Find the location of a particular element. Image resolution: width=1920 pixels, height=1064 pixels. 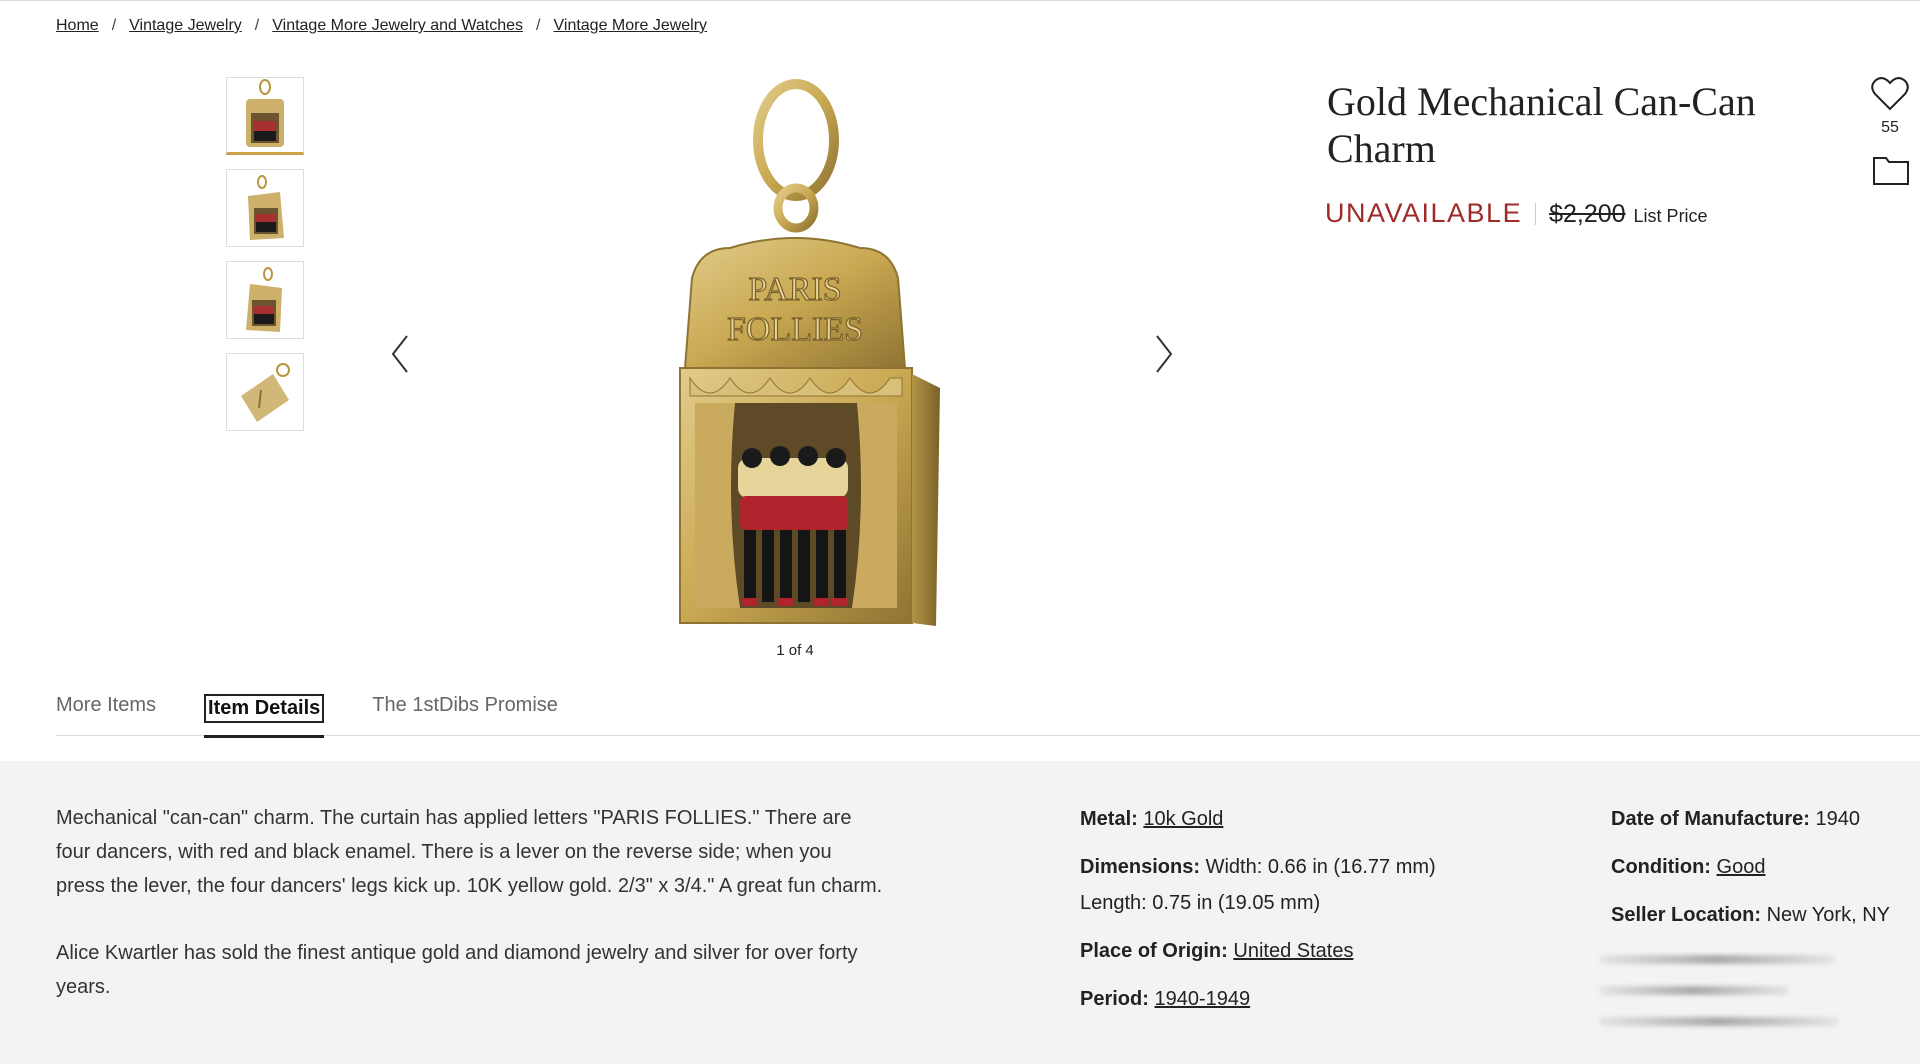

thumbnail-list is located at coordinates (266, 261).